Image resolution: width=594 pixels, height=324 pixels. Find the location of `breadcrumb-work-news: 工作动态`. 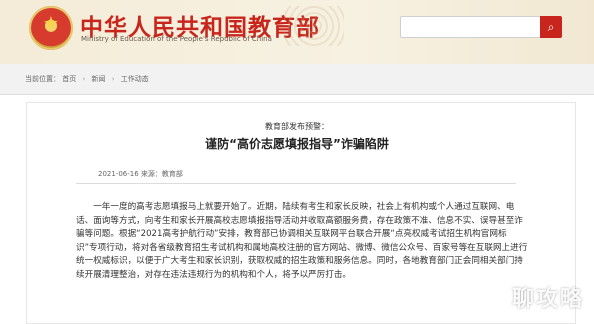

breadcrumb-work-news: 工作动态 is located at coordinates (135, 79).